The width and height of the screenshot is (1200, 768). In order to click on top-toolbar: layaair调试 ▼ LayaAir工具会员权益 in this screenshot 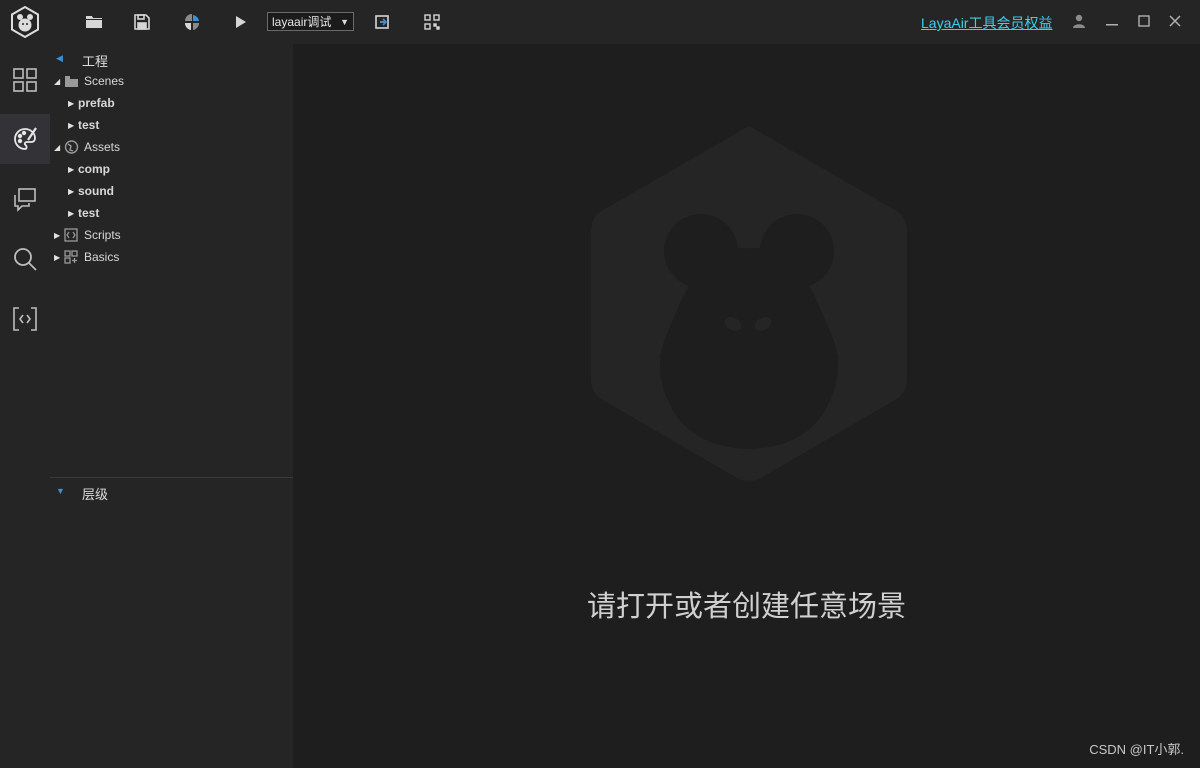, I will do `click(625, 22)`.